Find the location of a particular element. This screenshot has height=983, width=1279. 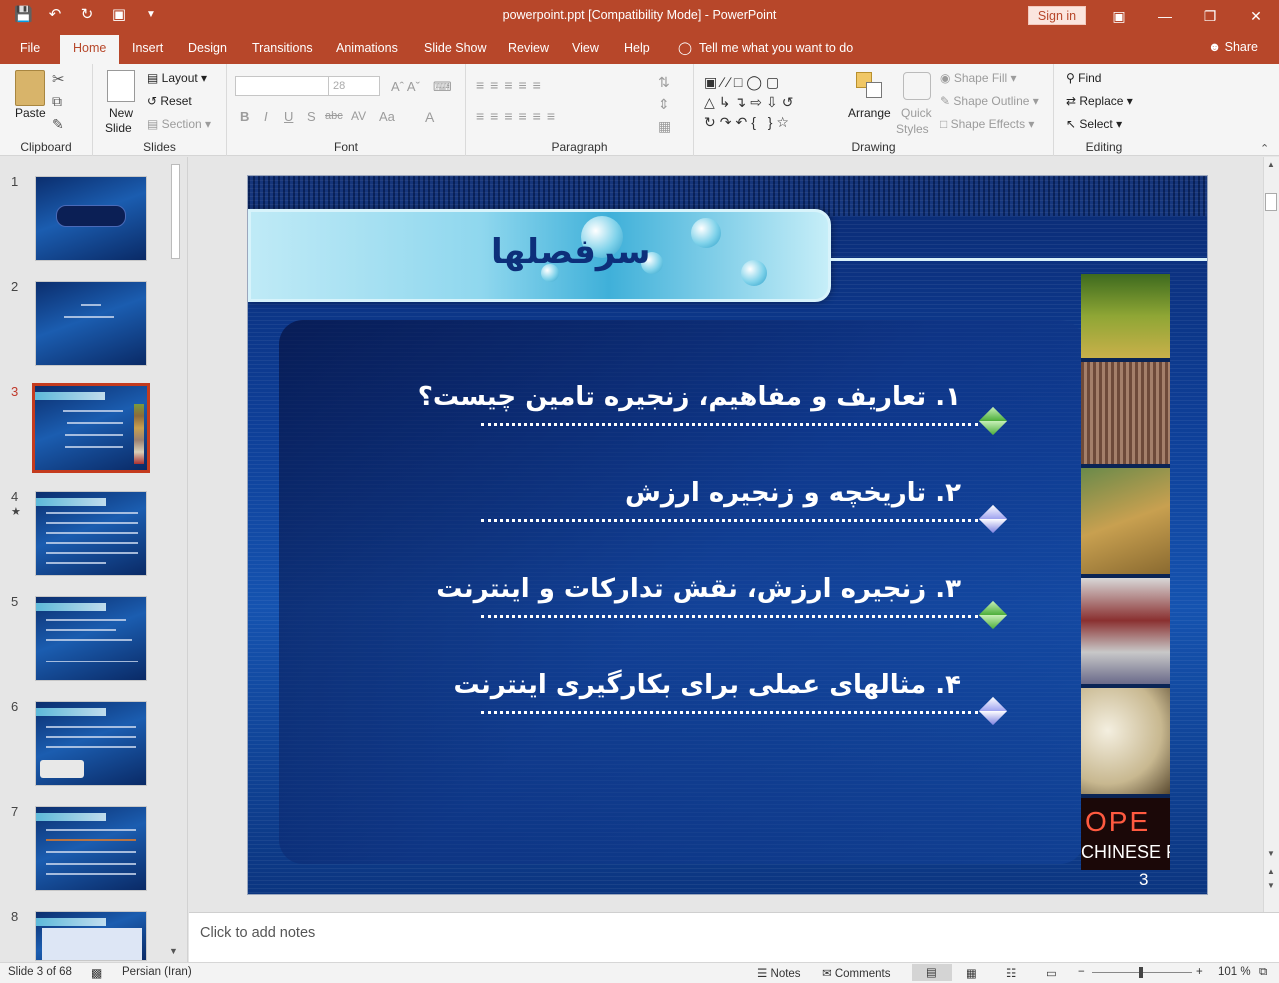

collapse-ribbon-icon: ⌃ is located at coordinates (1264, 148).